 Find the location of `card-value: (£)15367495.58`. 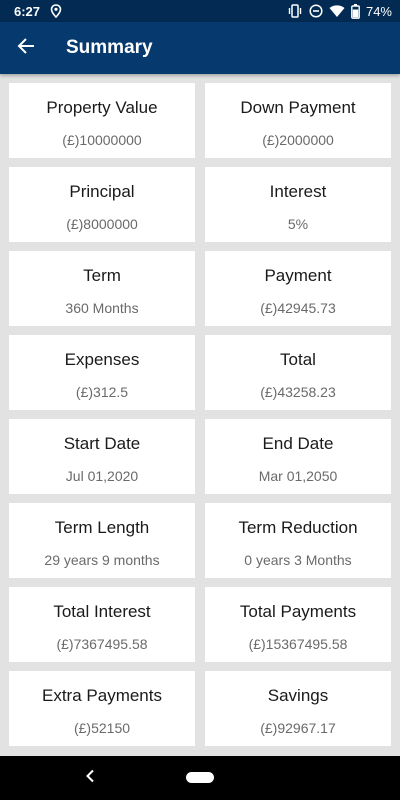

card-value: (£)15367495.58 is located at coordinates (298, 644).